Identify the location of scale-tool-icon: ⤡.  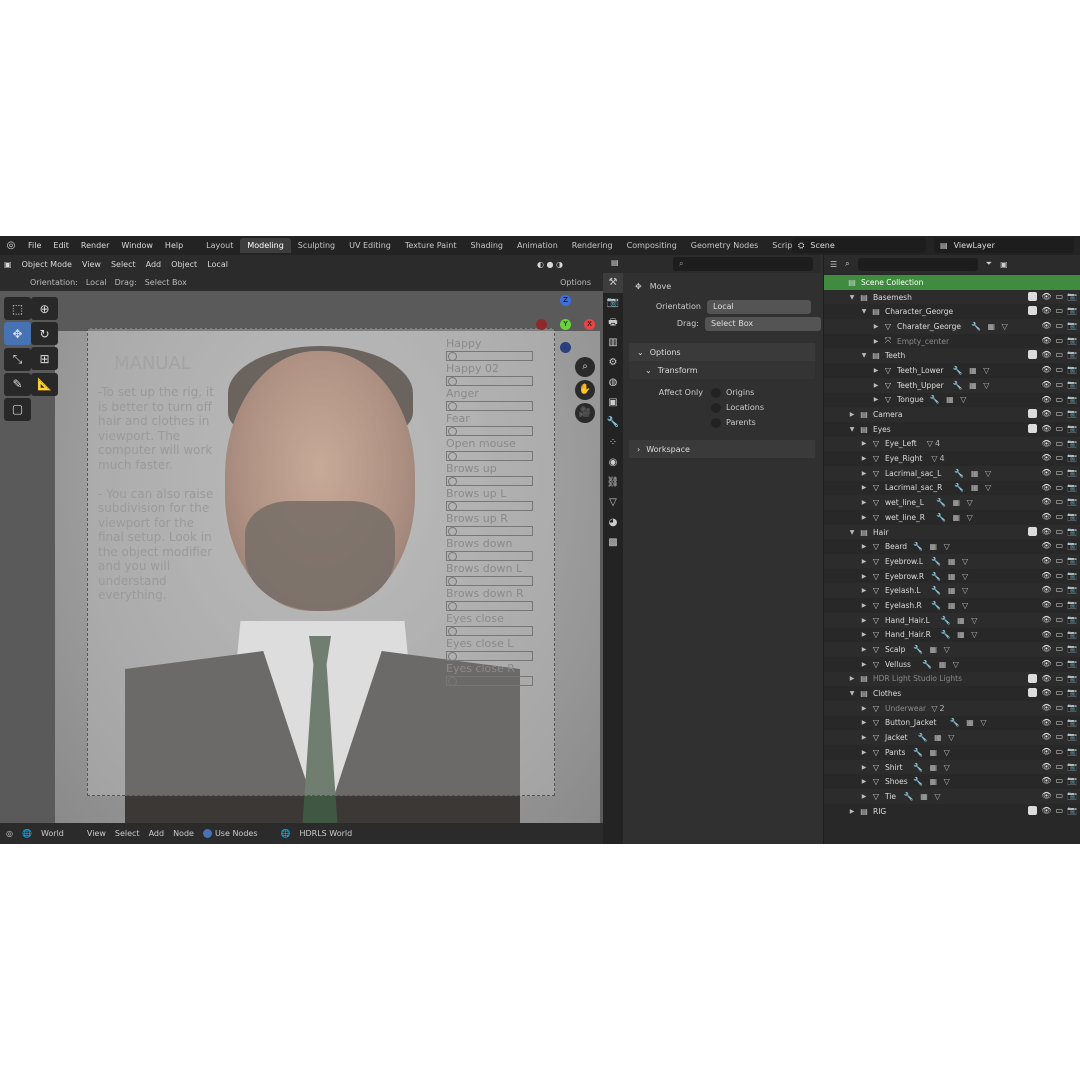
(17, 359).